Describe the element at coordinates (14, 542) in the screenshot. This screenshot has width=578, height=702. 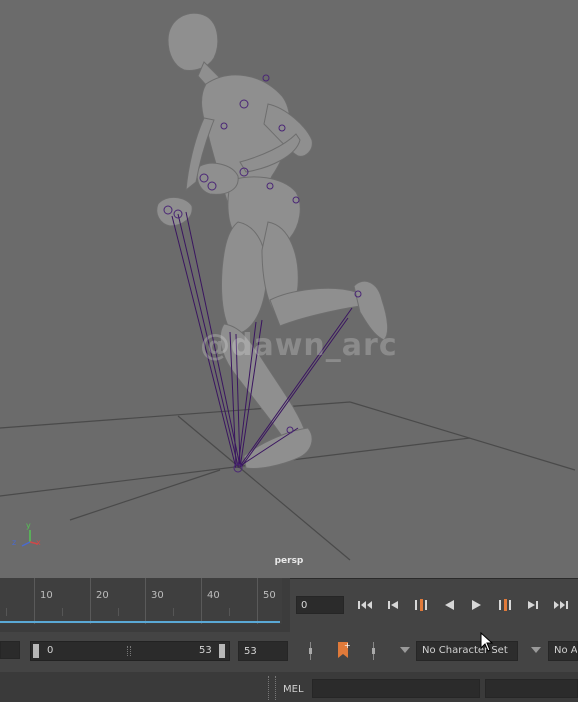
I see `axis-z-label: z` at that location.